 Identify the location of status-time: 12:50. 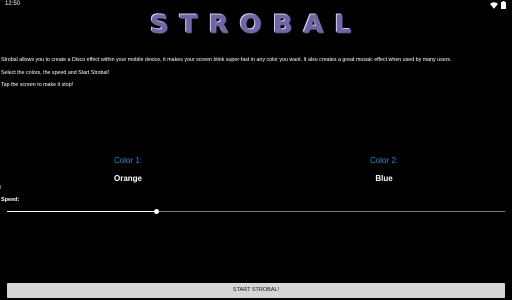
(13, 4).